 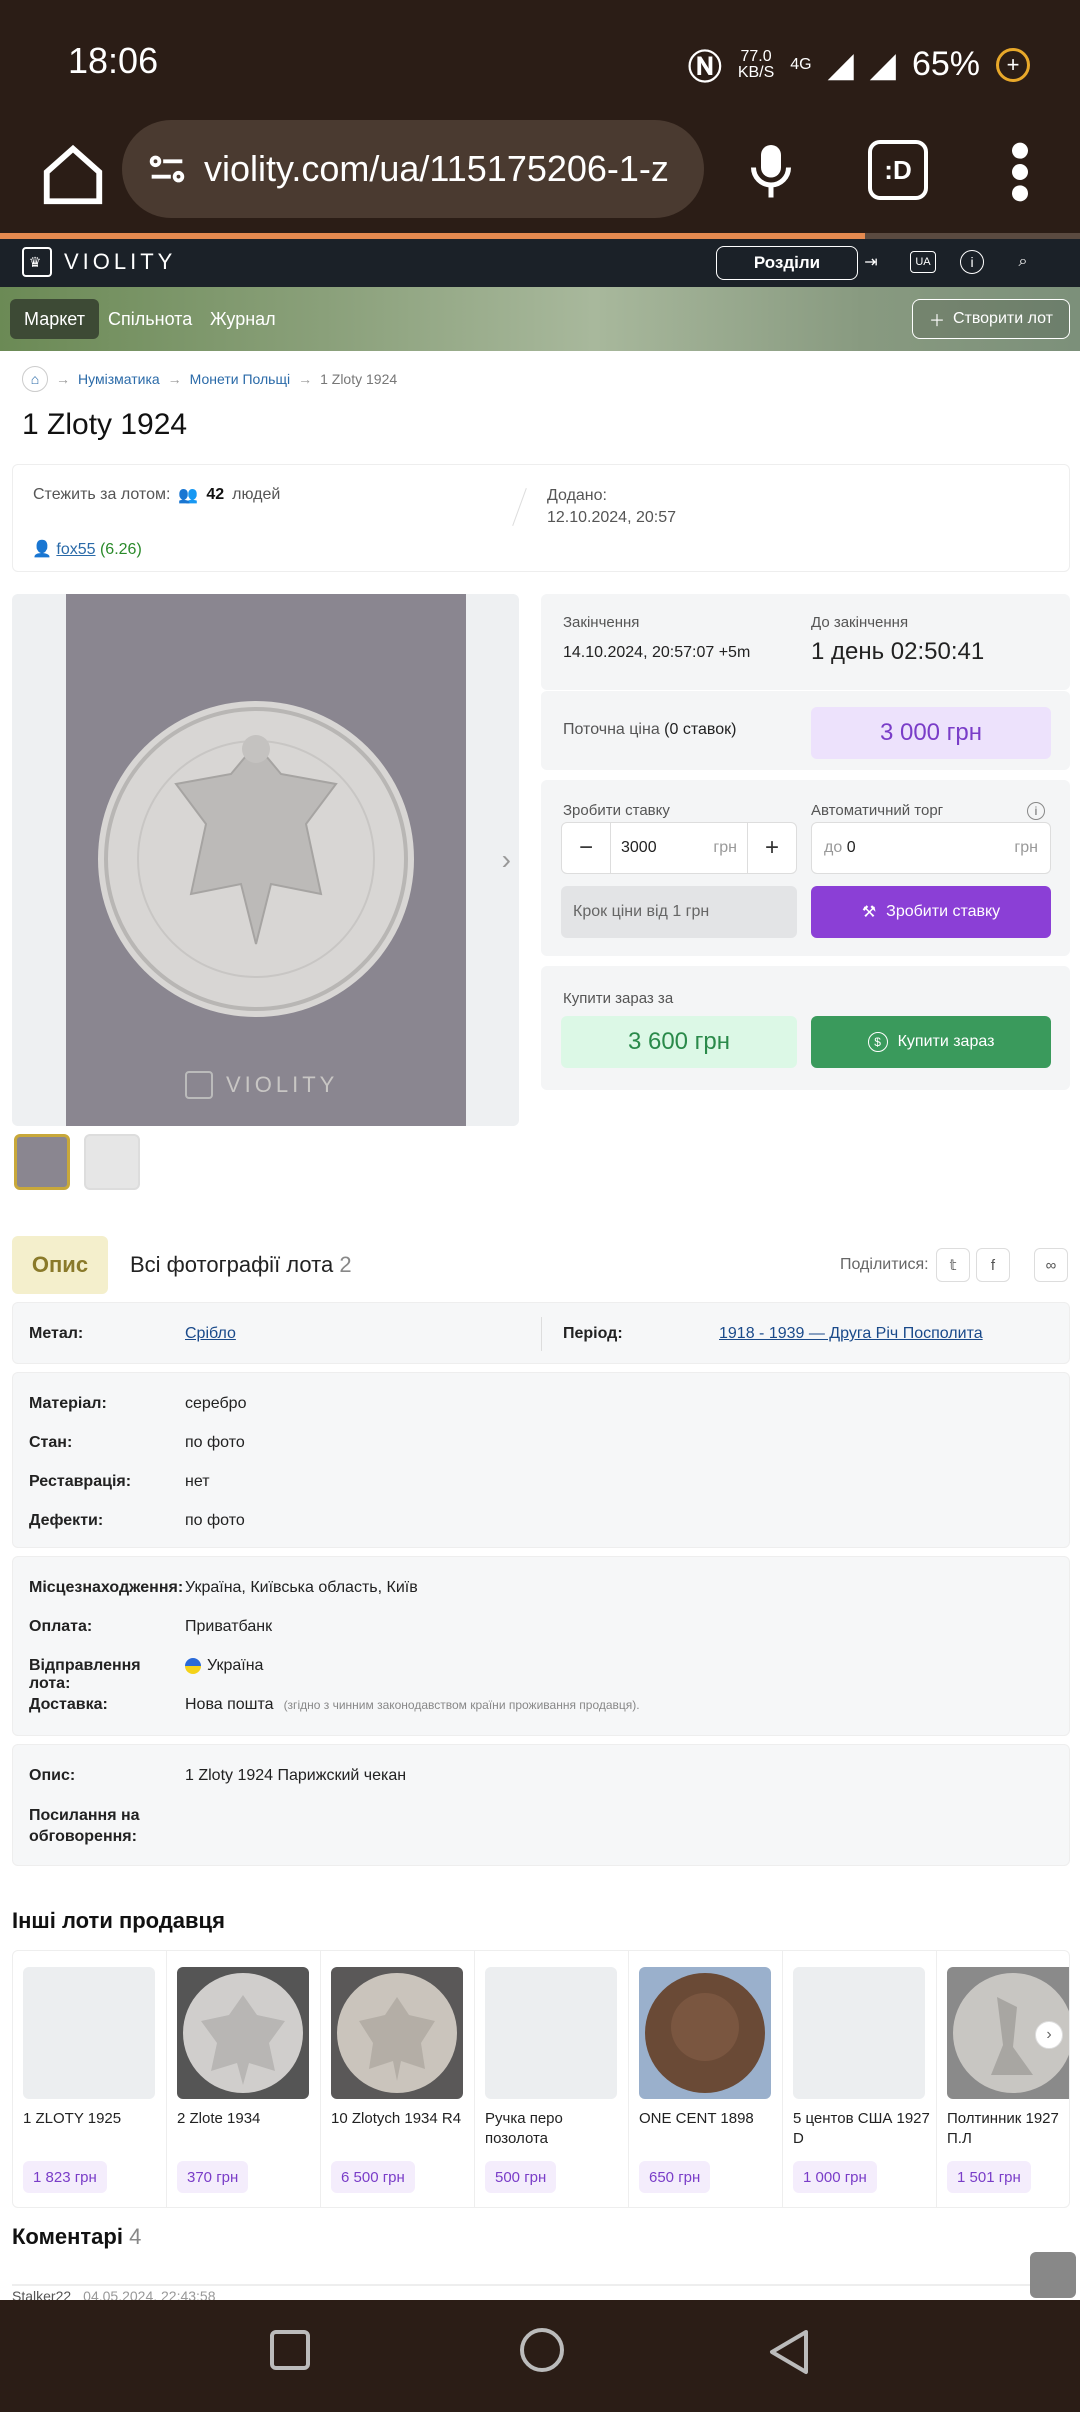 What do you see at coordinates (290, 2350) in the screenshot?
I see `recents-button` at bounding box center [290, 2350].